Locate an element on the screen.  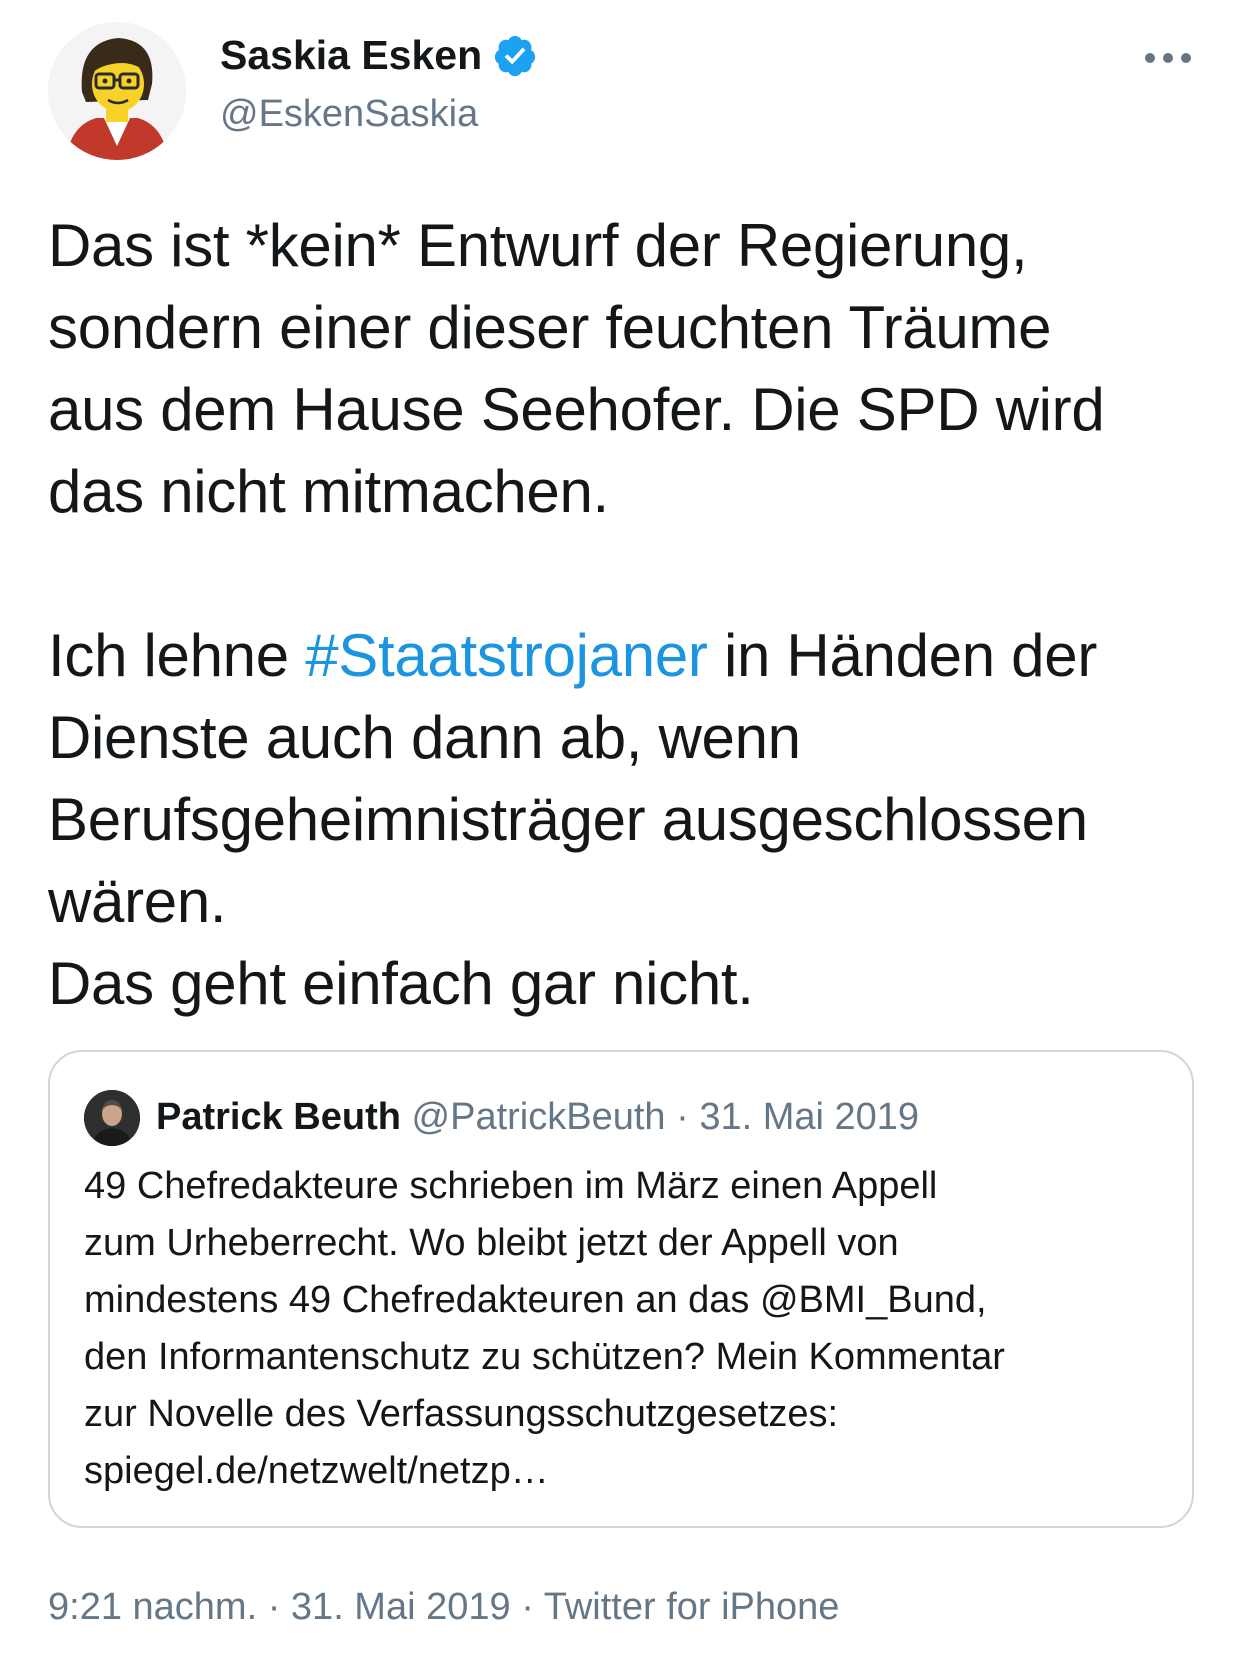
tweet-text-segment: Ich lehne is located at coordinates (177, 655).